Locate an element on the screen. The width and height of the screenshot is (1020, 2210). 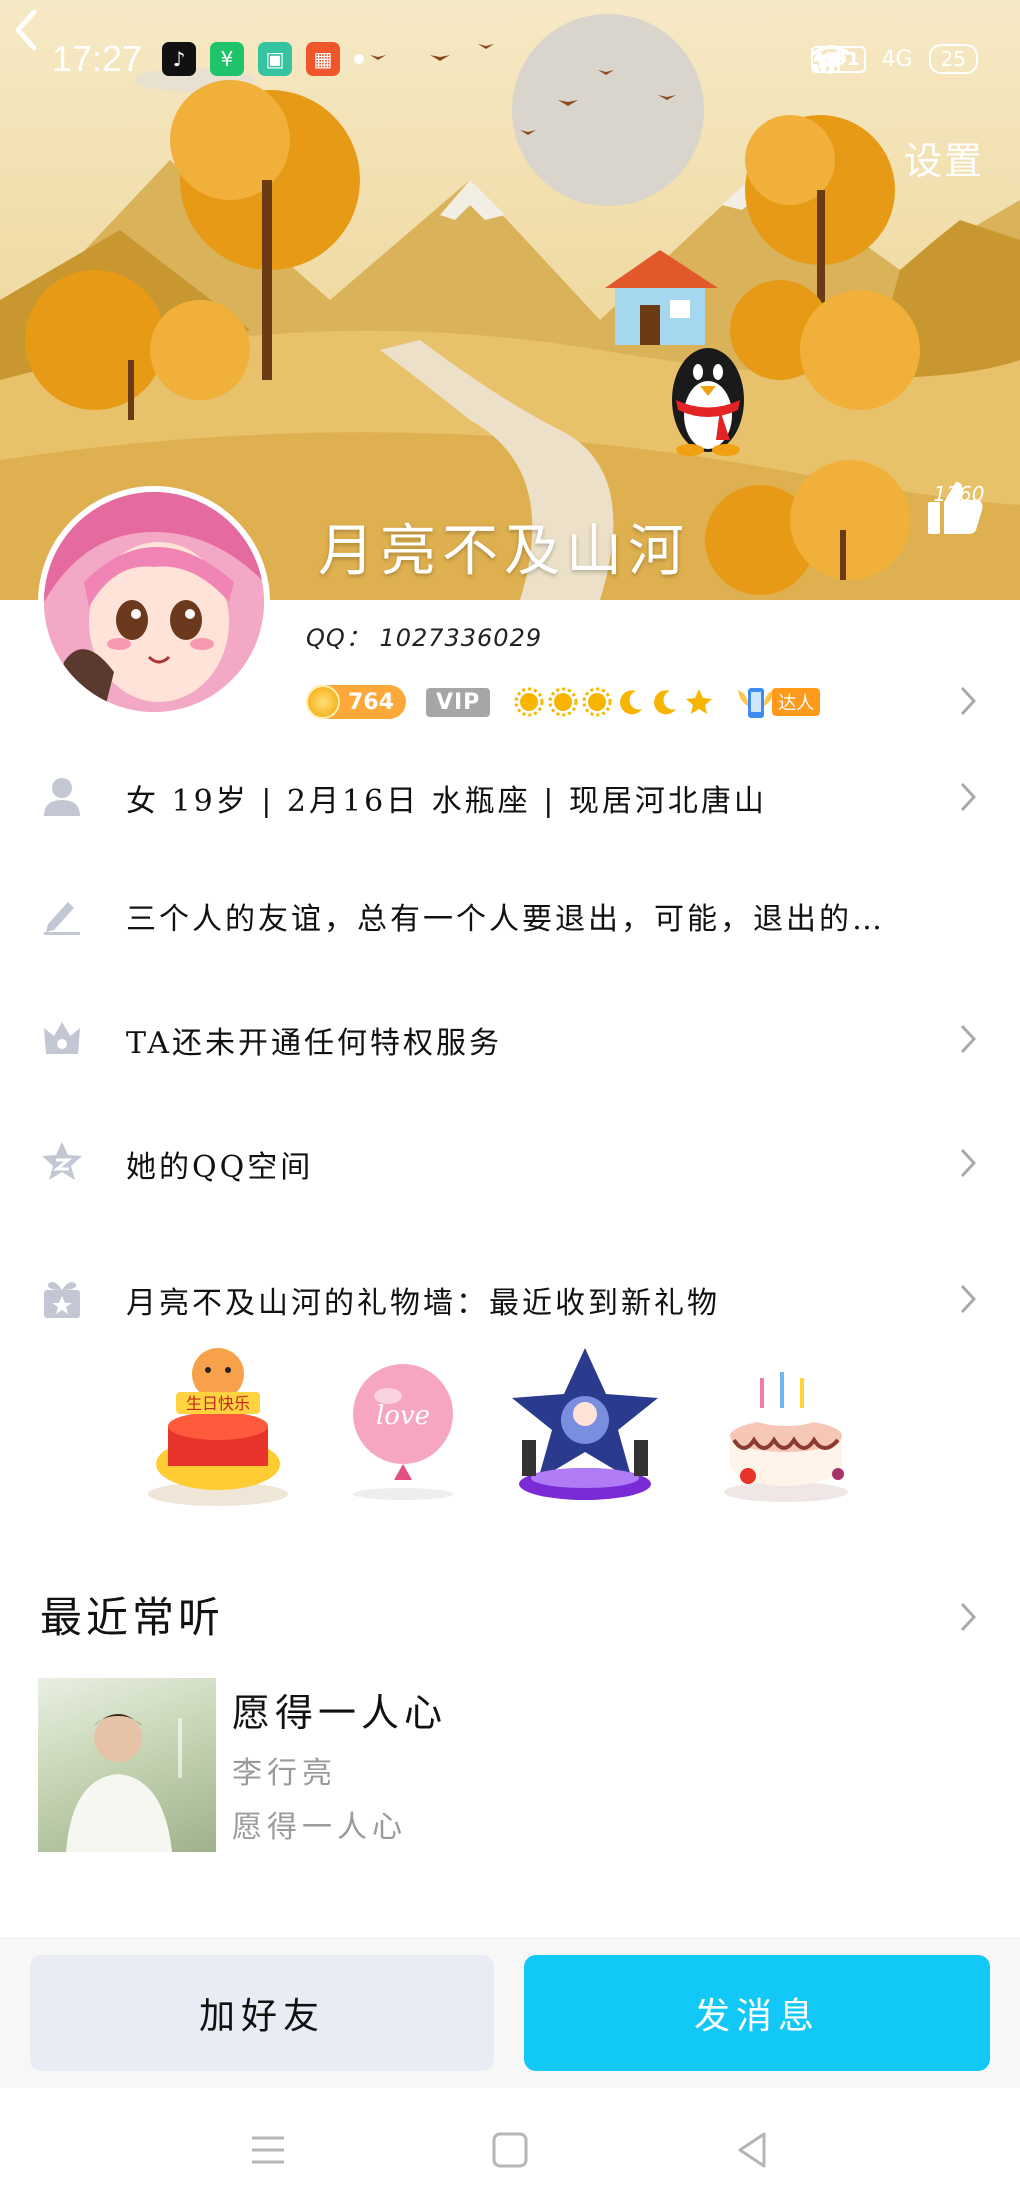
song-artist: 李行亮 is located at coordinates (284, 1773).